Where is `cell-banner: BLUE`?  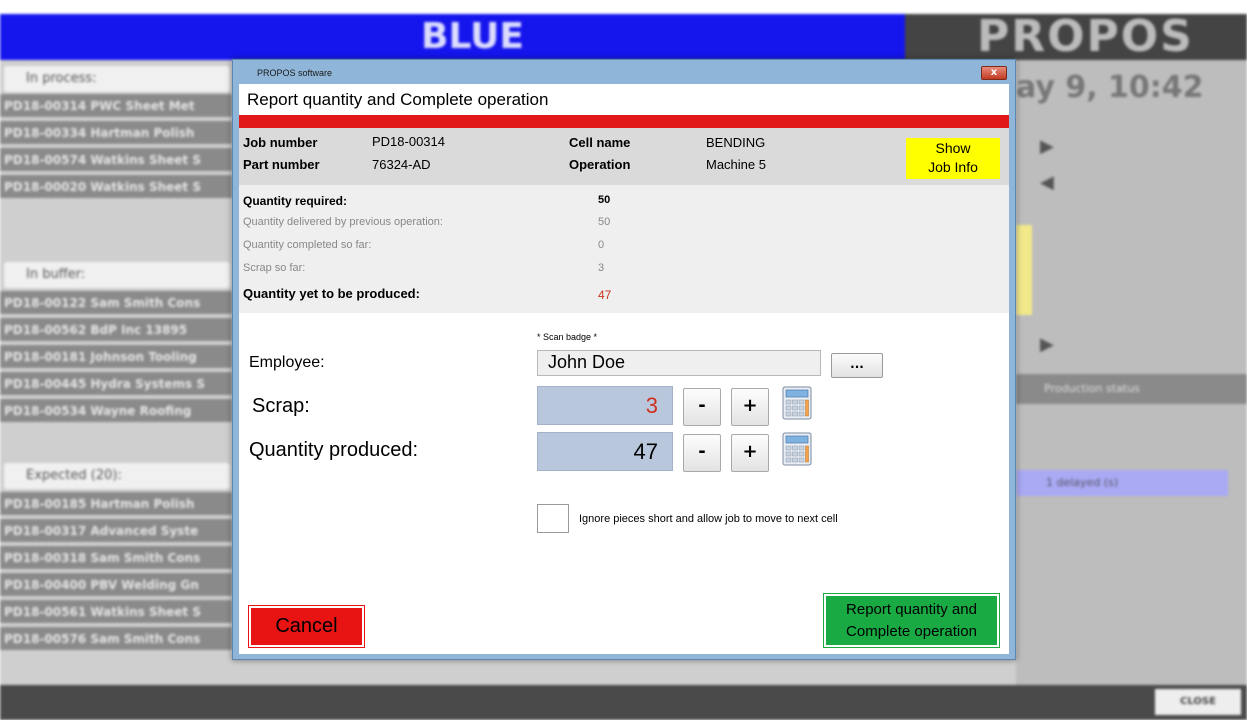 cell-banner: BLUE is located at coordinates (452, 37).